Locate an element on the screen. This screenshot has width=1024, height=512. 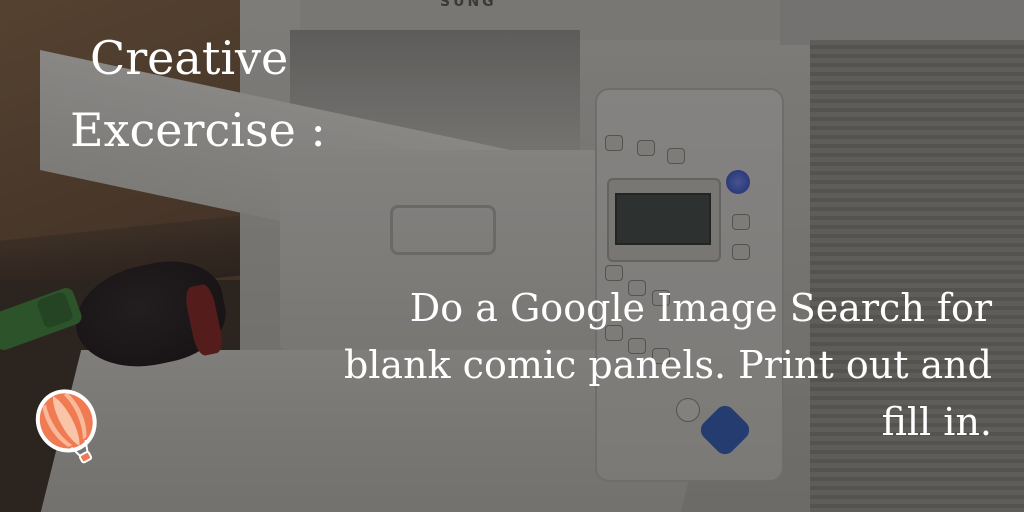
title-line-2: Excercise : is located at coordinates (198, 130).